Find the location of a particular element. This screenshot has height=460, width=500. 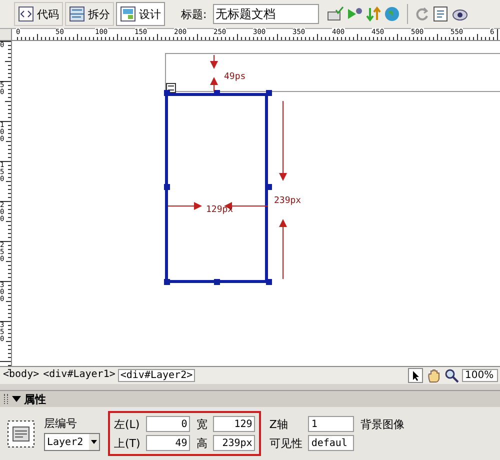

field-label: Z轴 is located at coordinates (279, 424).